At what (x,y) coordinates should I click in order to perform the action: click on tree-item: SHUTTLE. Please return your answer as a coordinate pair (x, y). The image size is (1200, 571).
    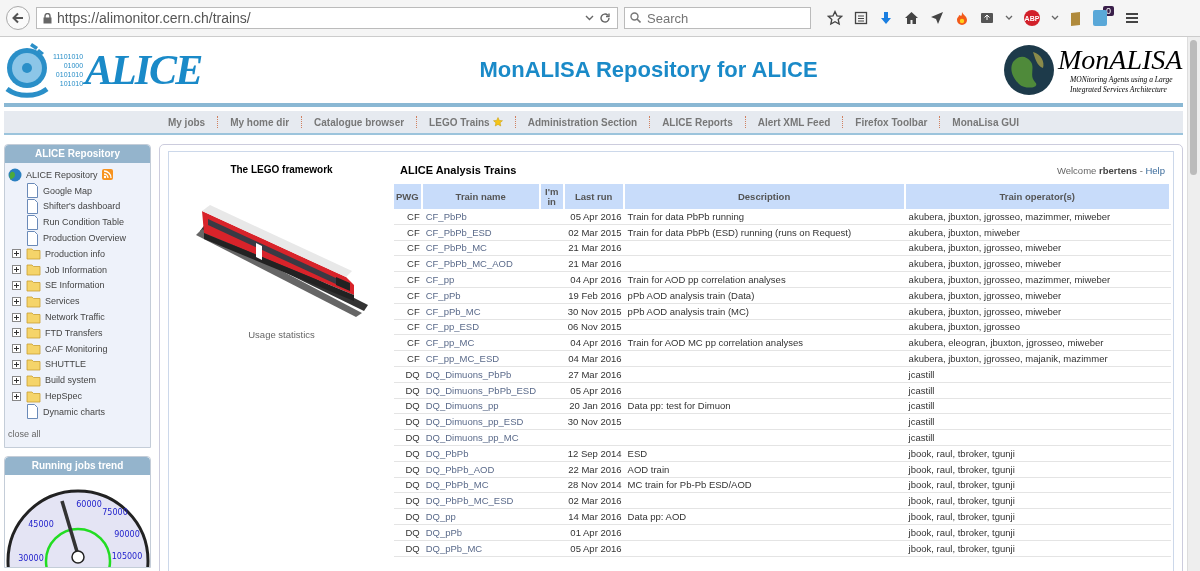
    Looking at the image, I should click on (65, 364).